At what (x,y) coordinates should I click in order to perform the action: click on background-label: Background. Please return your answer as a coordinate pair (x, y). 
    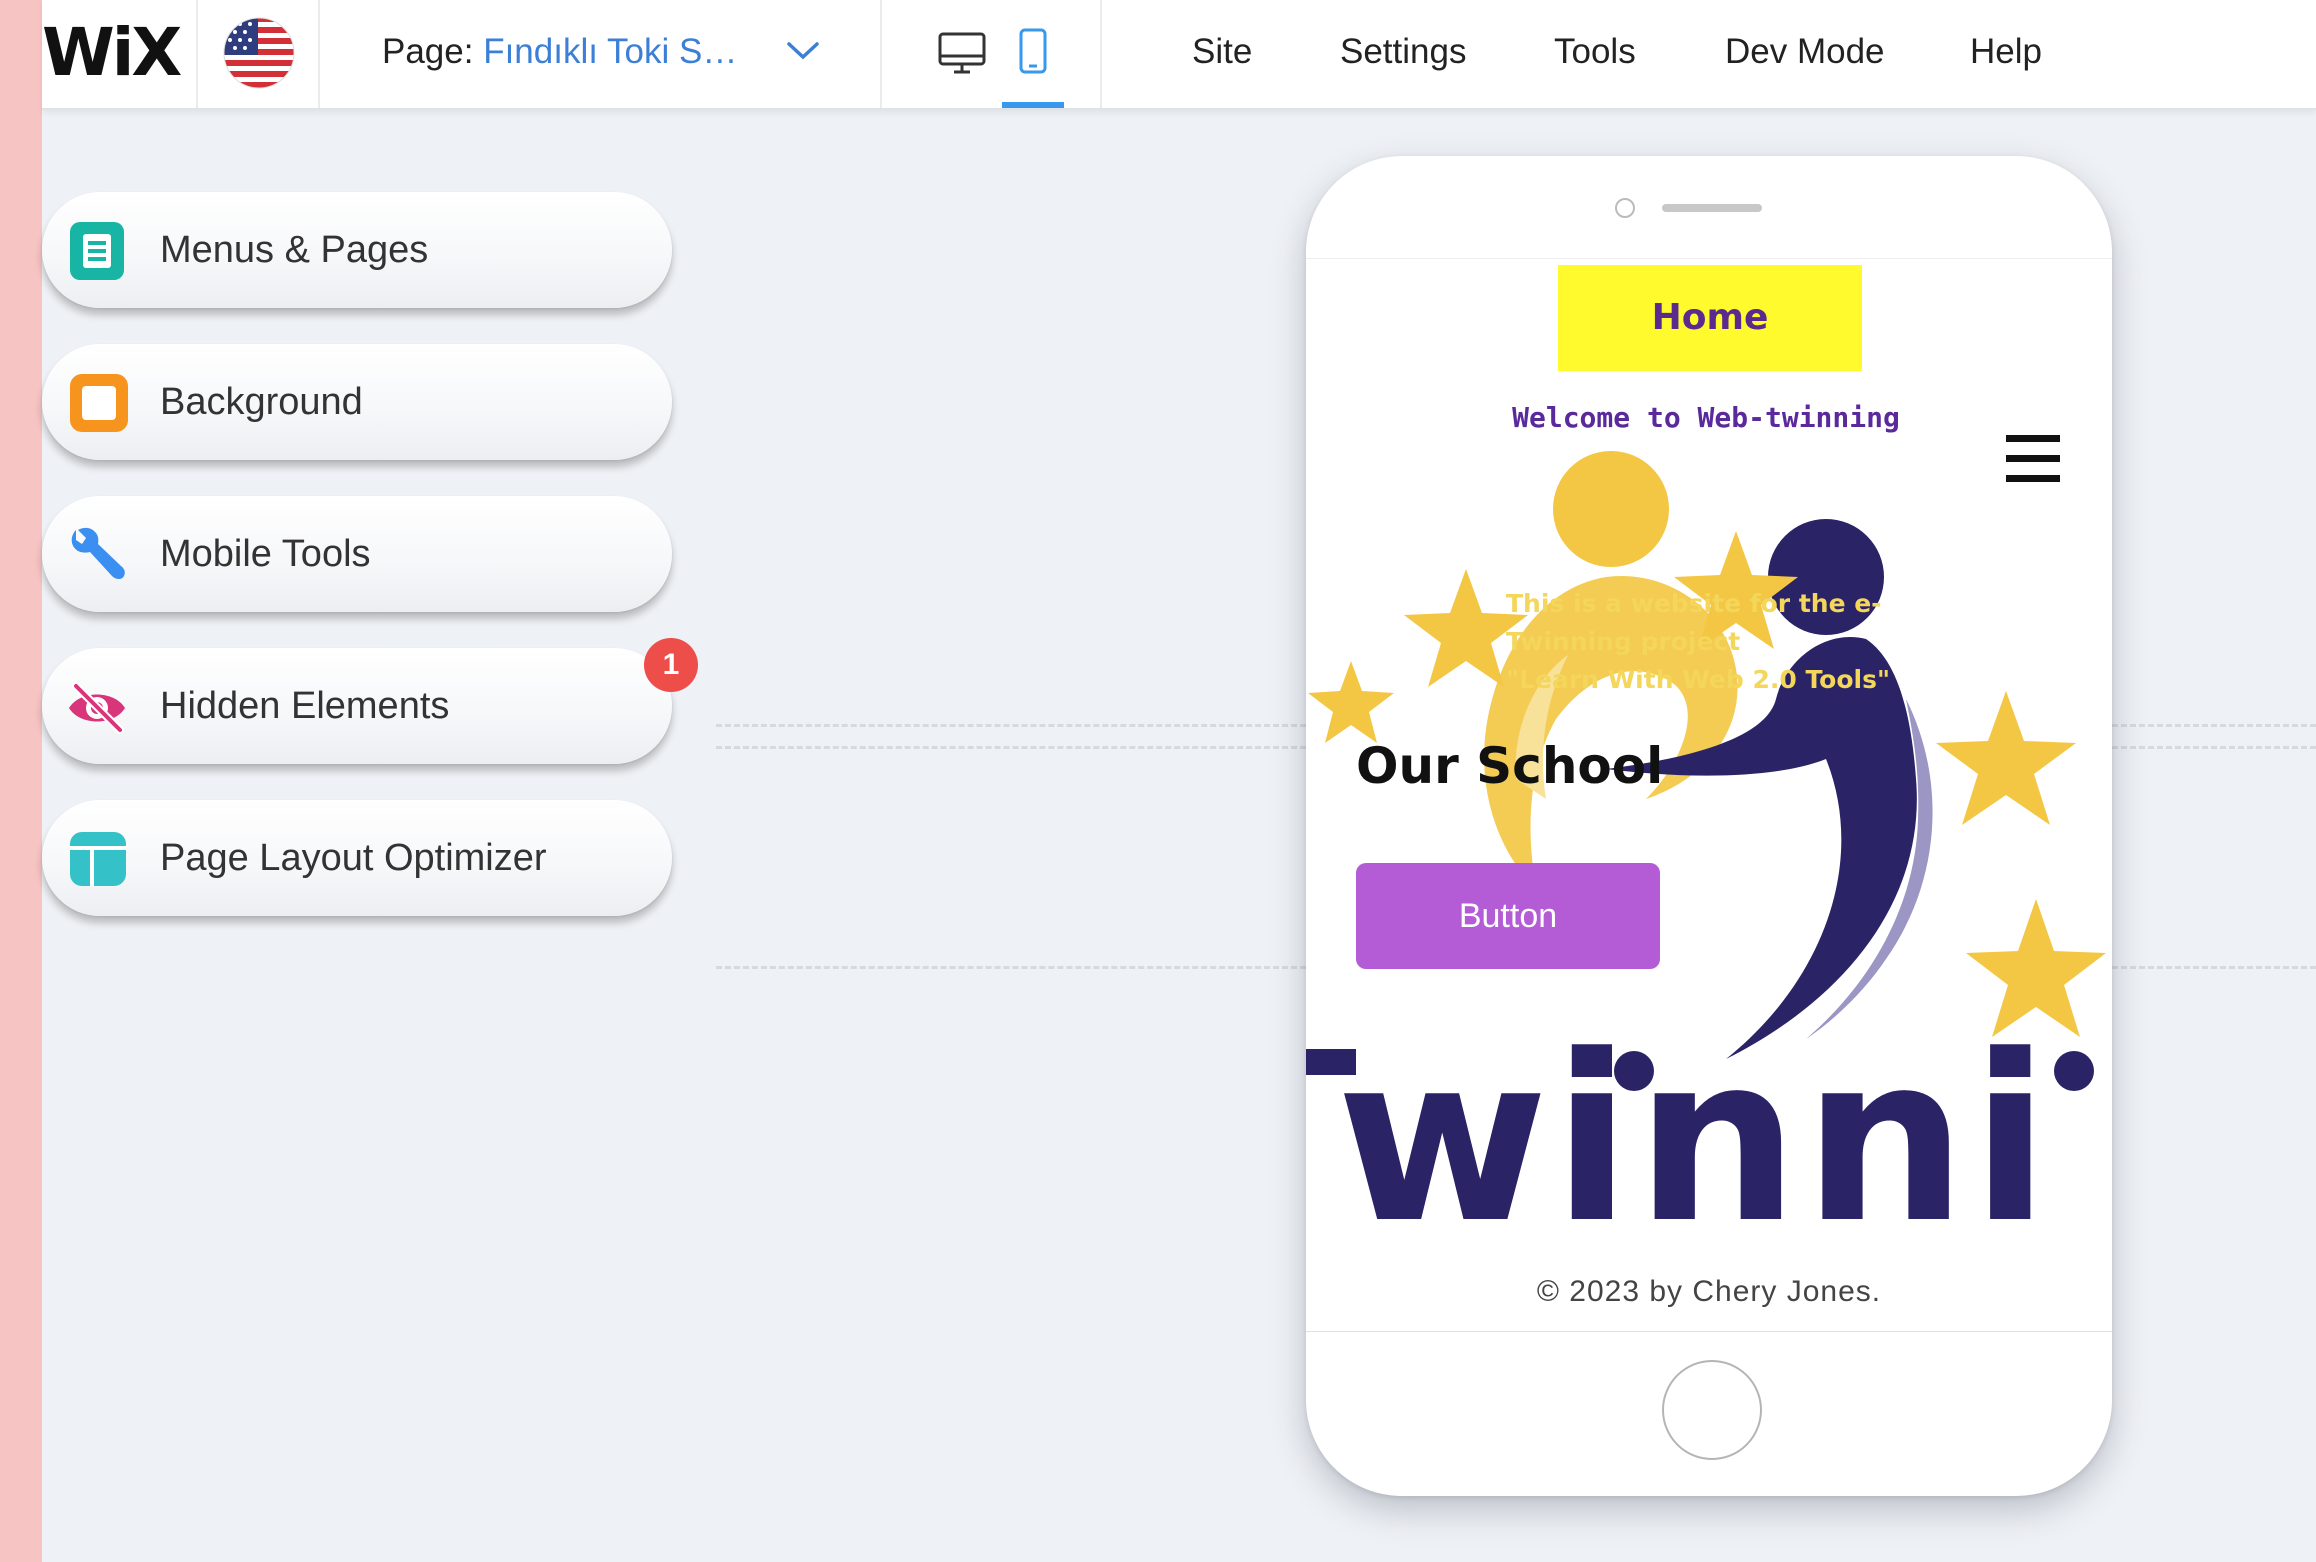
    Looking at the image, I should click on (261, 402).